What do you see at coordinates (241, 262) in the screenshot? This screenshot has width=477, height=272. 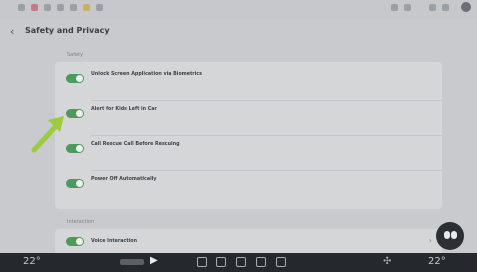 I see `music-icon` at bounding box center [241, 262].